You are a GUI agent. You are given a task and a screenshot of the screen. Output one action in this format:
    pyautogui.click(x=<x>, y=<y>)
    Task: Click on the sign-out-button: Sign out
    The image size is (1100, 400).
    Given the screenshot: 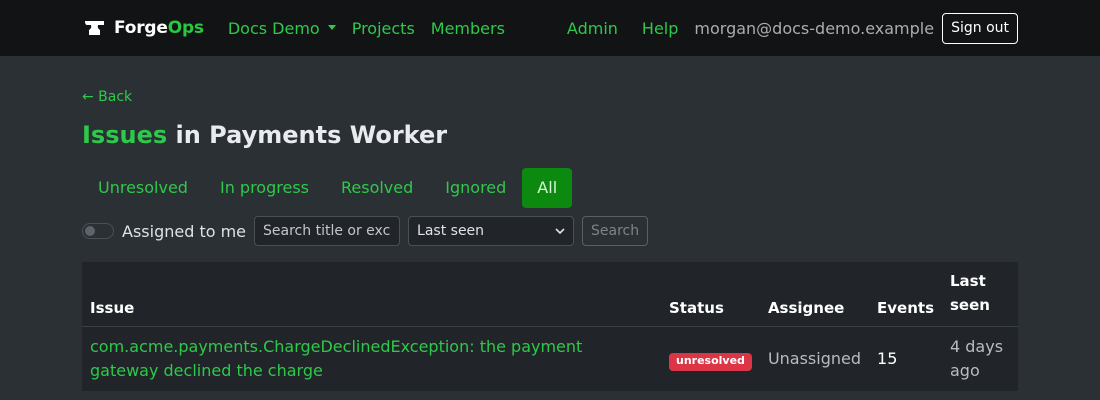 What is the action you would take?
    pyautogui.click(x=980, y=28)
    